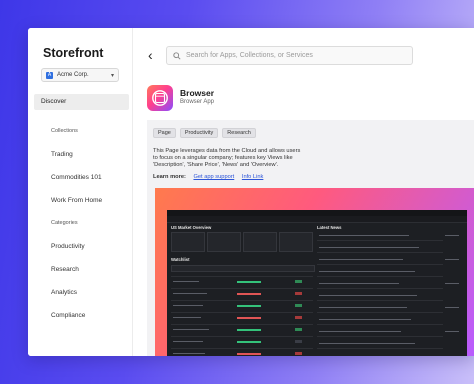 Image resolution: width=474 pixels, height=384 pixels. Describe the element at coordinates (213, 177) in the screenshot. I see `get-app-support-link: Get app support` at that location.